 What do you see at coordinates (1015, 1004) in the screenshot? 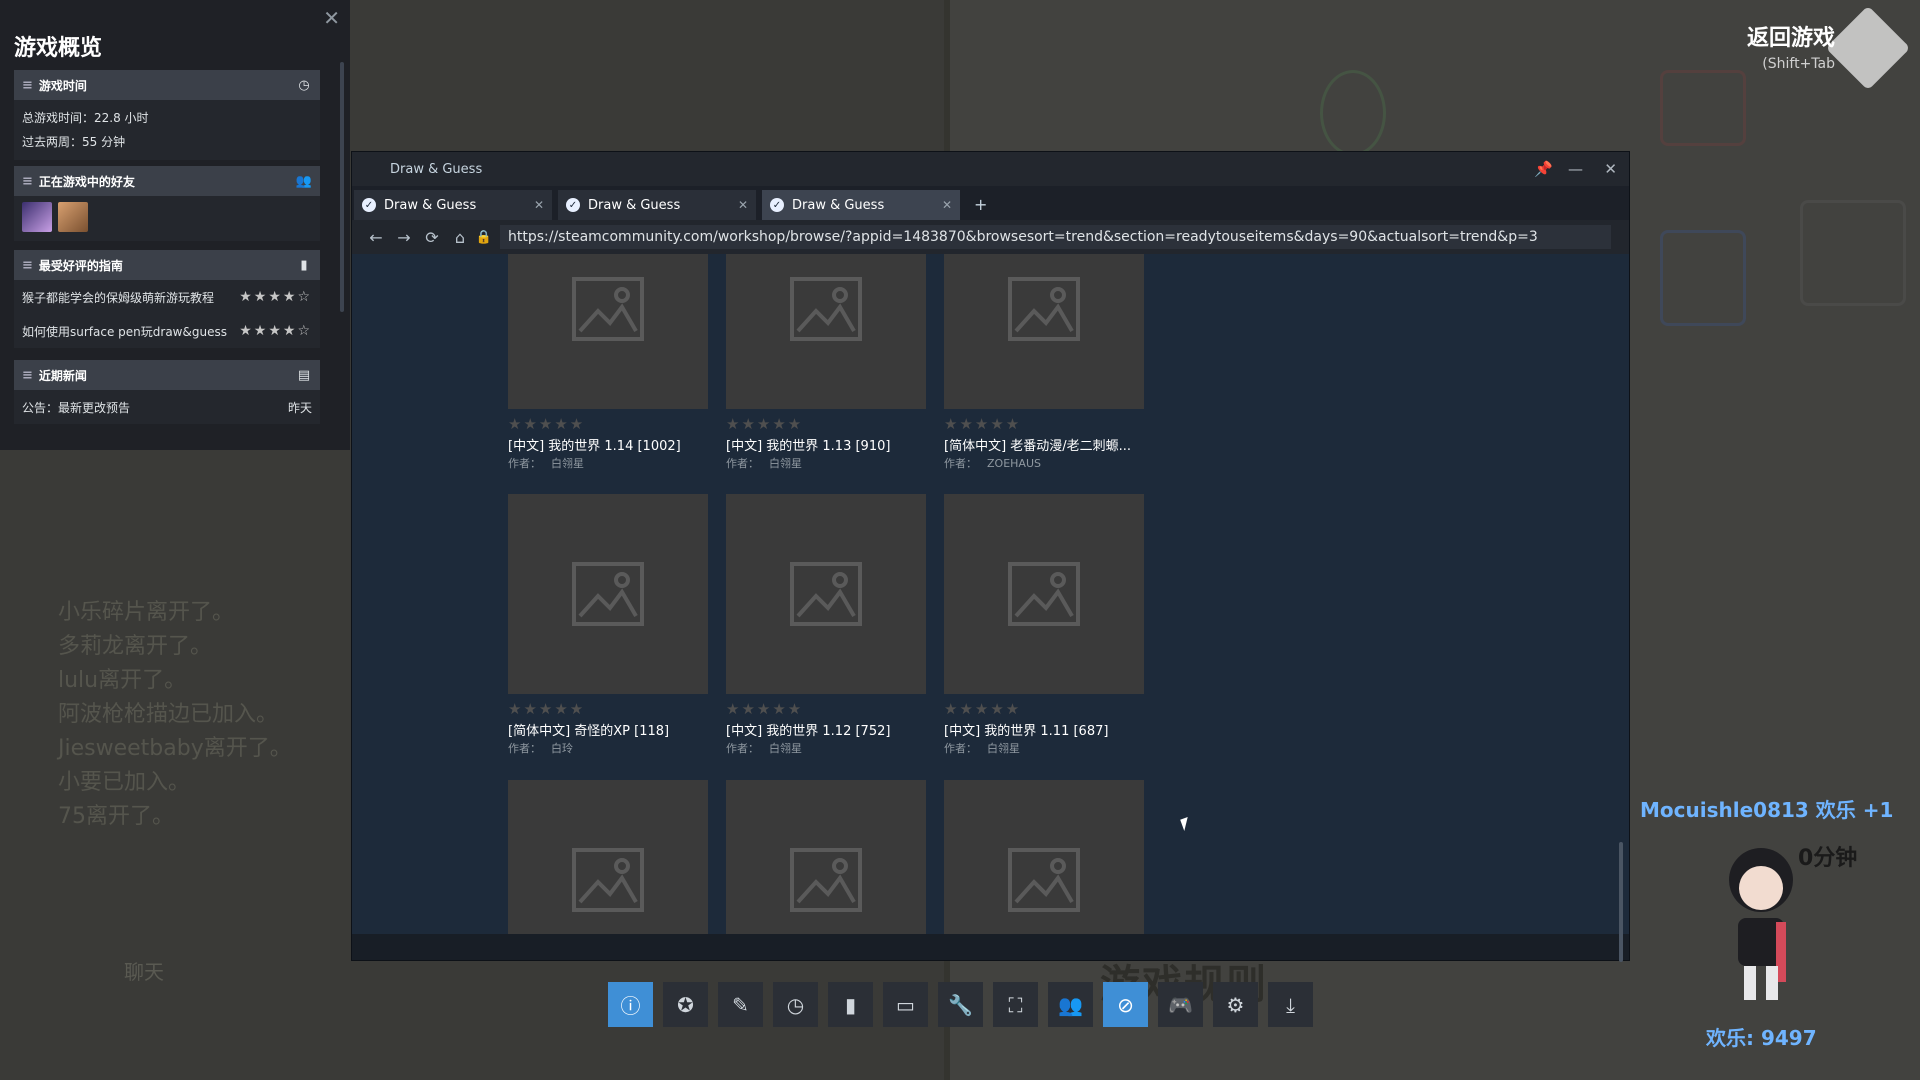
I see `screenshot-icon: ⛶` at bounding box center [1015, 1004].